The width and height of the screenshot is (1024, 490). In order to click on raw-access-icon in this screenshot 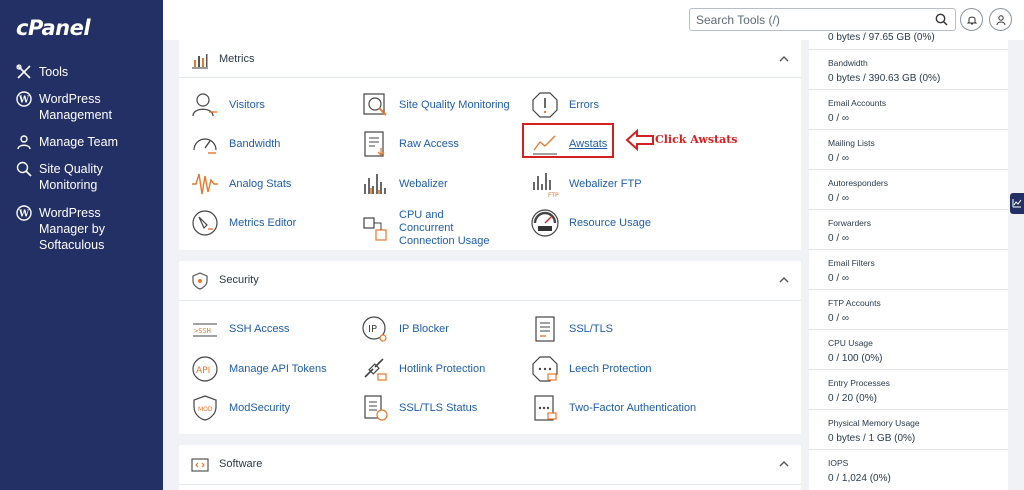, I will do `click(375, 144)`.